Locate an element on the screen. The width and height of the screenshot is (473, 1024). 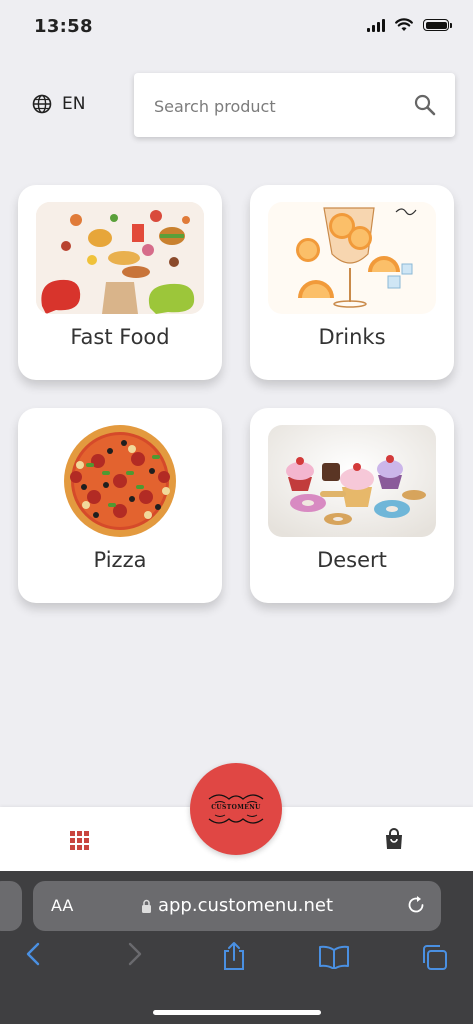
language-label: EN is located at coordinates (74, 104).